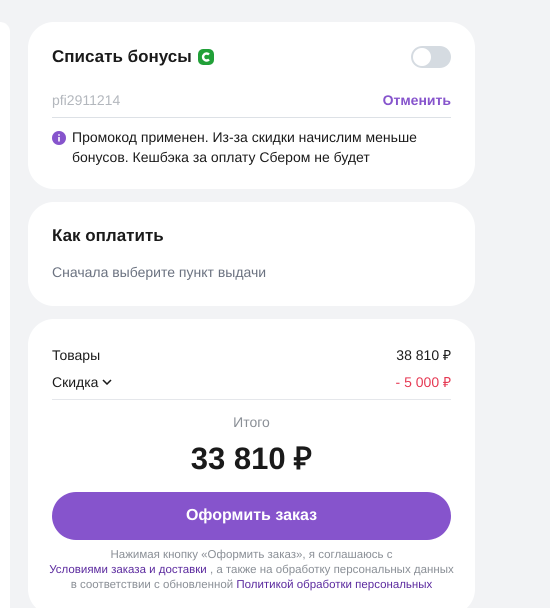 This screenshot has width=550, height=608. Describe the element at coordinates (86, 100) in the screenshot. I see `promo-code: pfi2911214` at that location.